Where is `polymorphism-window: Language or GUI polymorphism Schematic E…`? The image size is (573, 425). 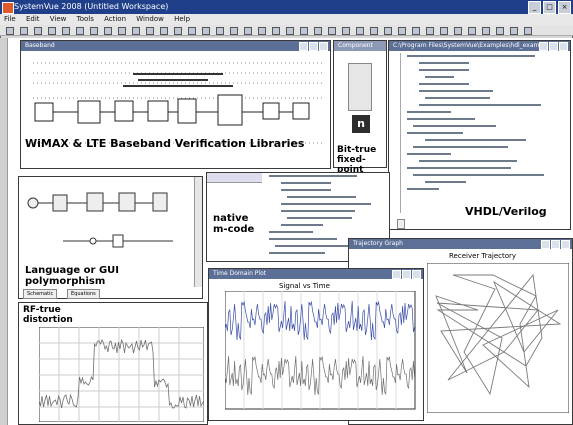 polymorphism-window: Language or GUI polymorphism Schematic E… is located at coordinates (110, 237).